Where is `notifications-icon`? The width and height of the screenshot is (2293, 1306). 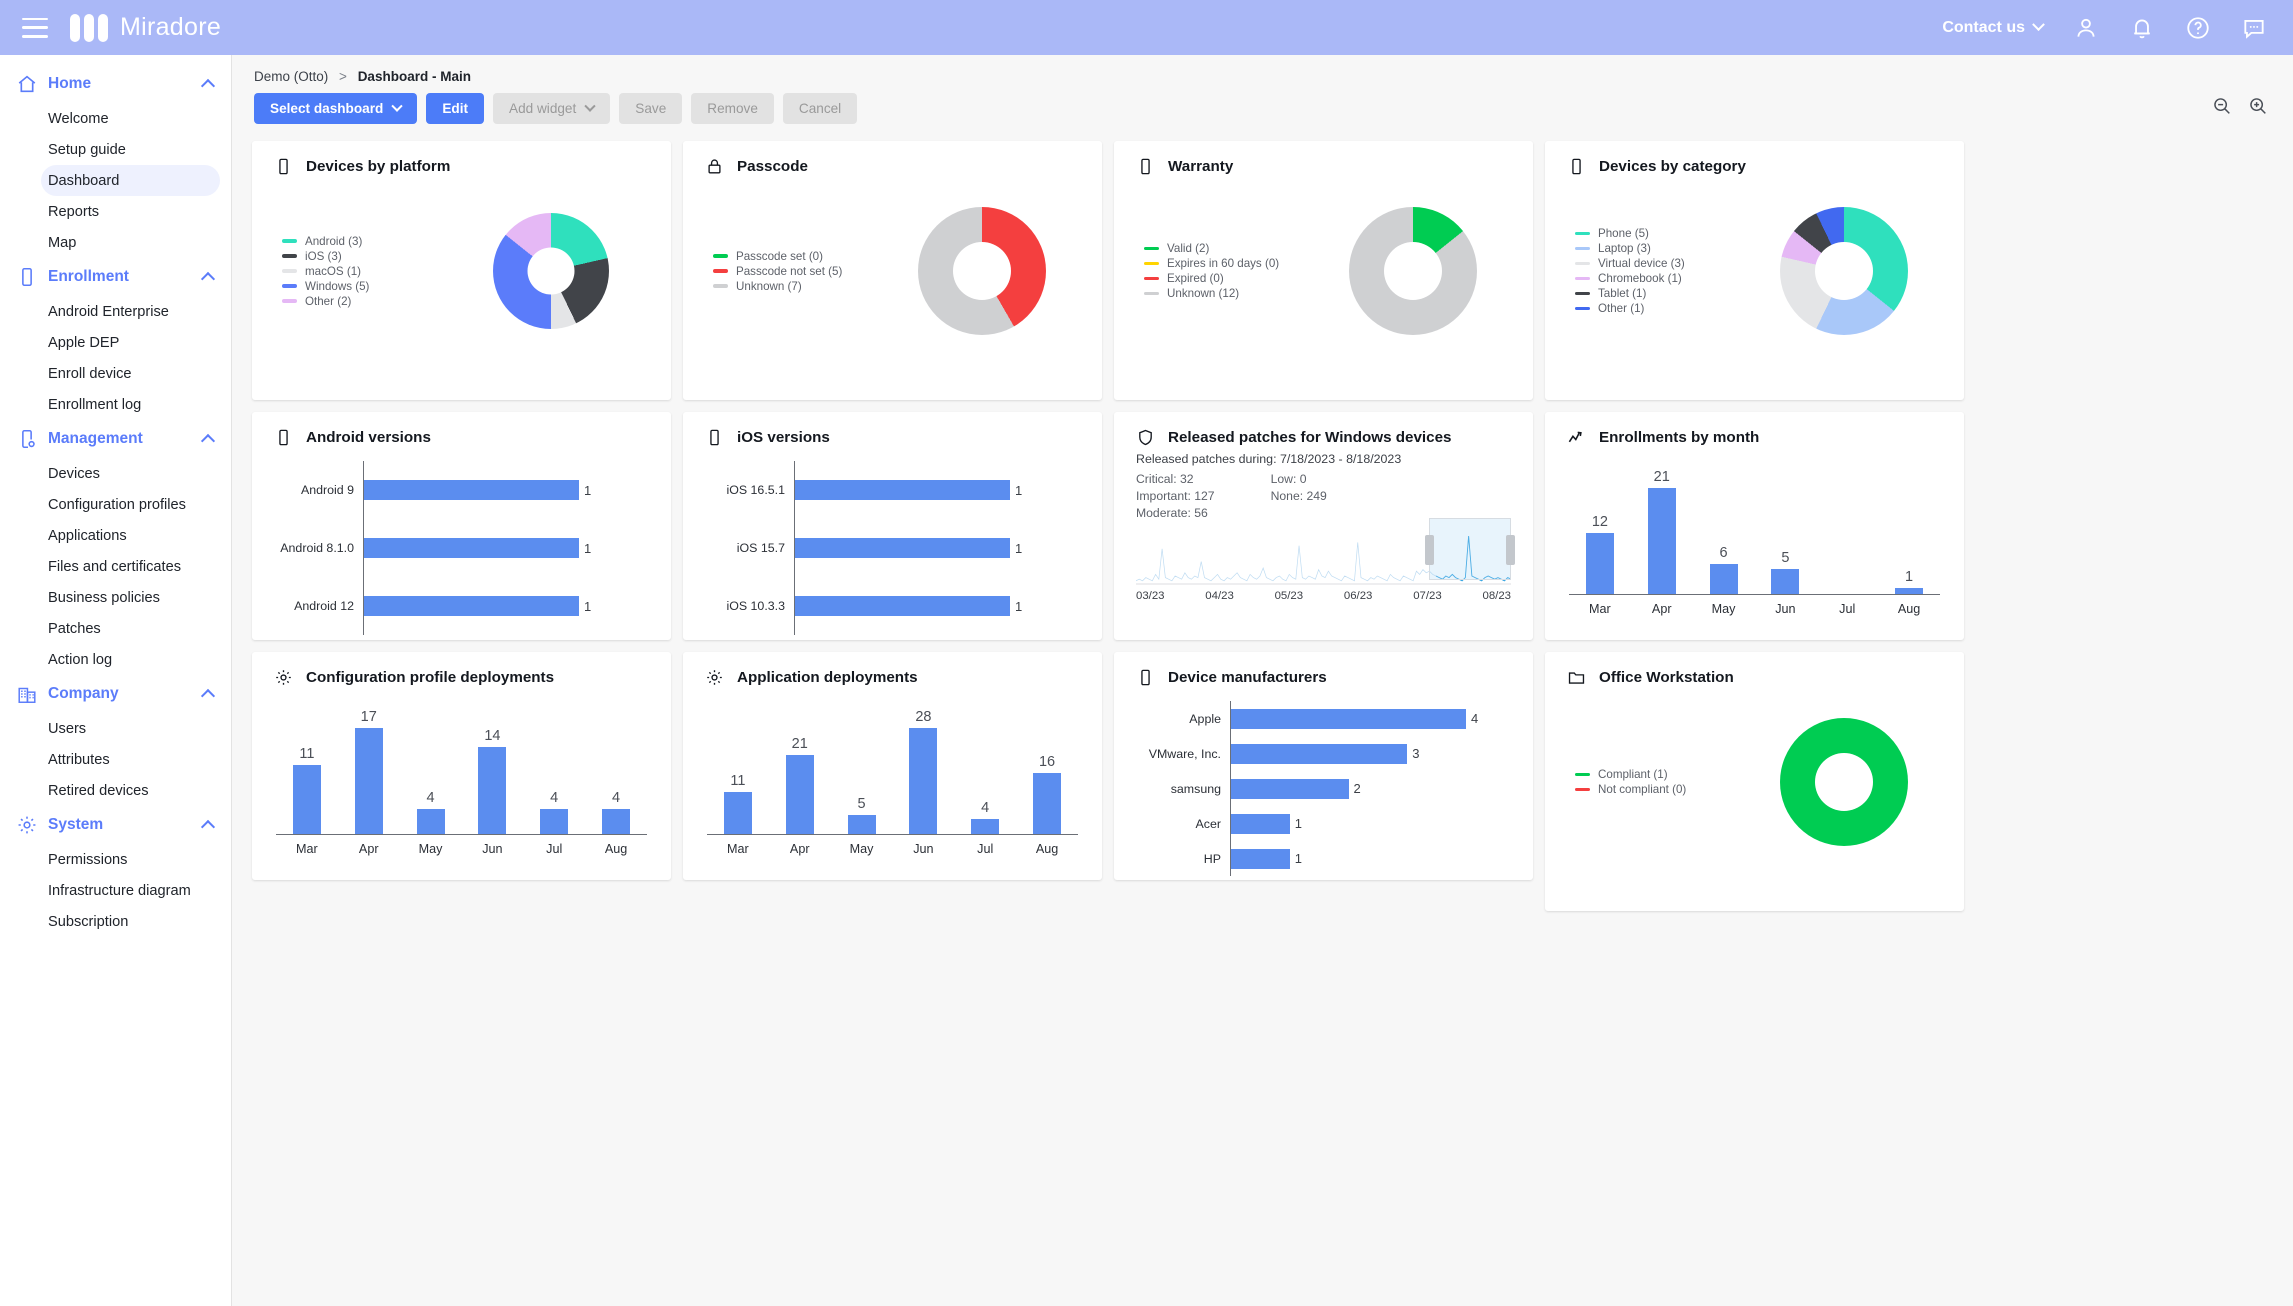 notifications-icon is located at coordinates (2142, 28).